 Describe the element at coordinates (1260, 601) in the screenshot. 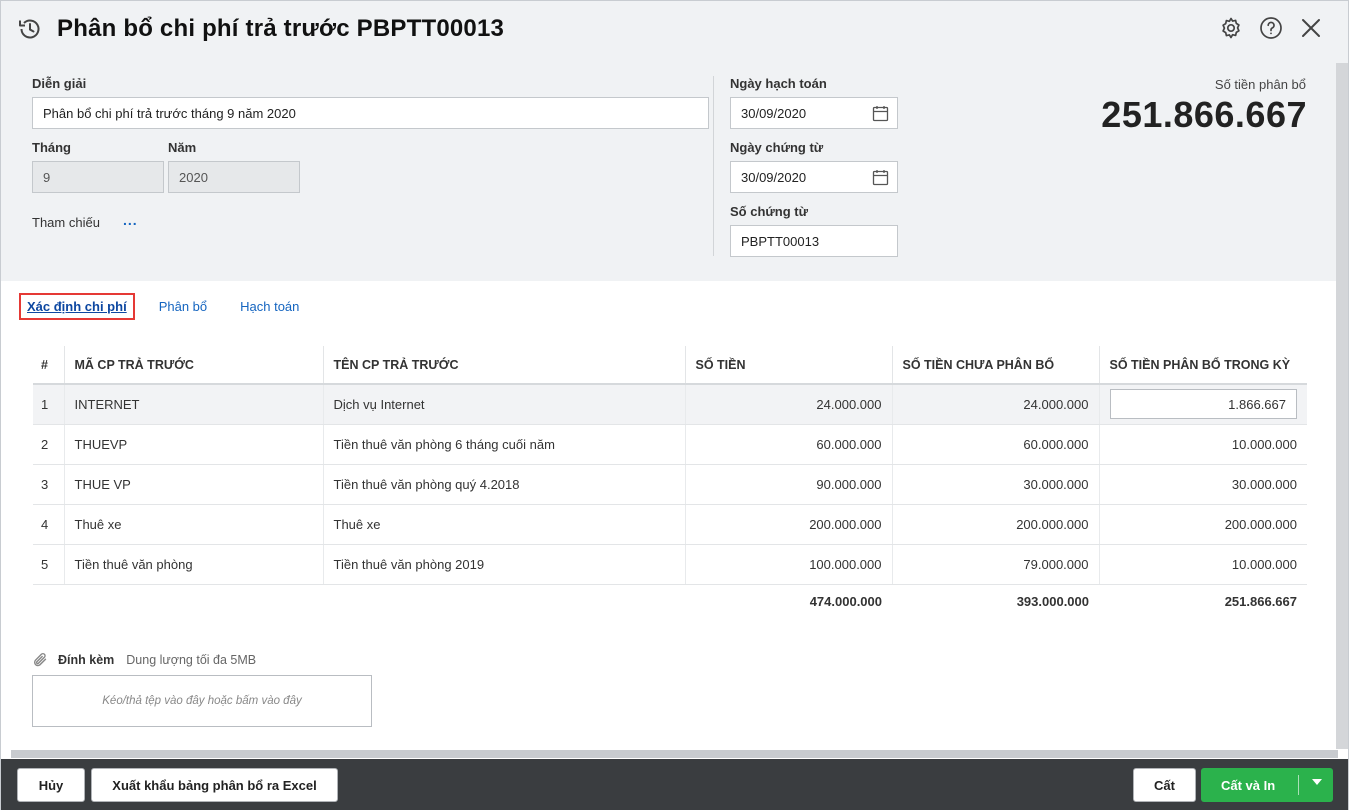

I see `total-allocated-period: 251.866.667` at that location.